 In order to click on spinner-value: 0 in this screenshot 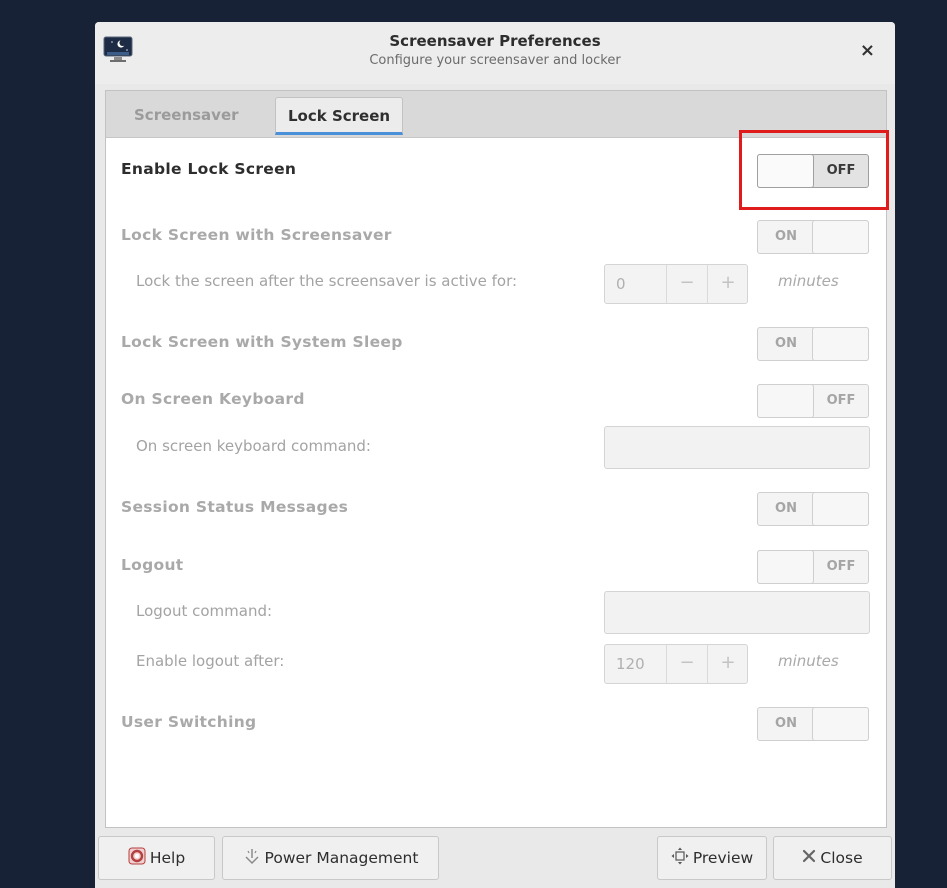, I will do `click(621, 284)`.